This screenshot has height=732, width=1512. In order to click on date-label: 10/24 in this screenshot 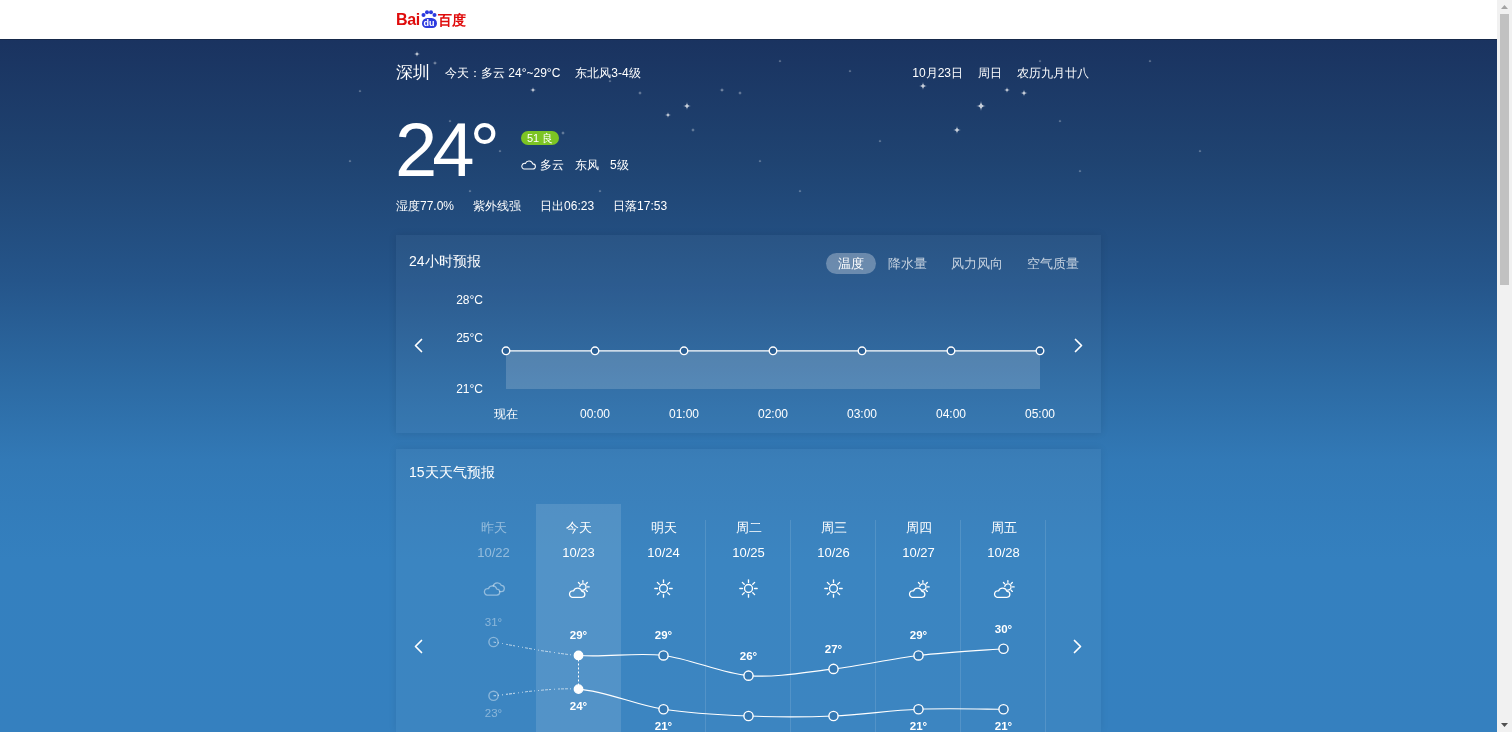, I will do `click(663, 553)`.